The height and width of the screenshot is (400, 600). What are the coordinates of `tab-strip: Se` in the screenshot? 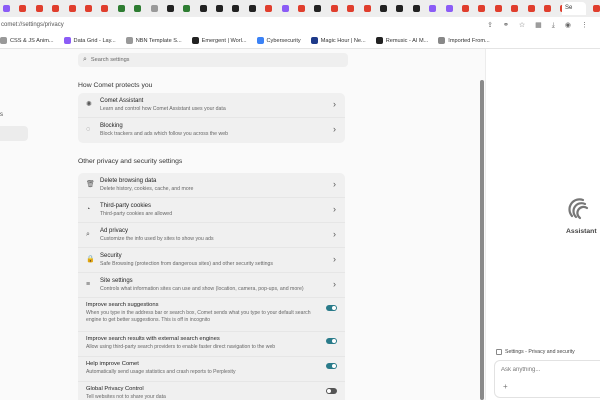 It's located at (300, 8).